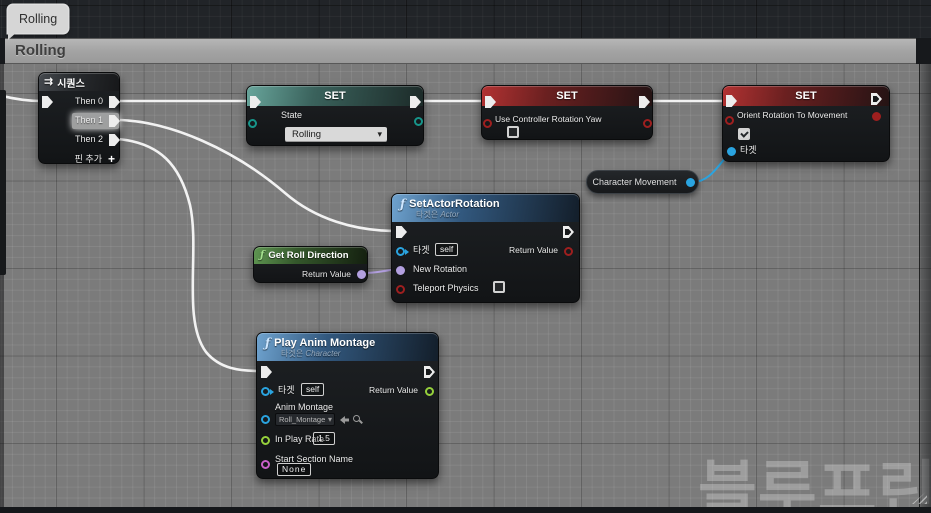 The image size is (931, 513). I want to click on then2-out-pin, so click(114, 140).